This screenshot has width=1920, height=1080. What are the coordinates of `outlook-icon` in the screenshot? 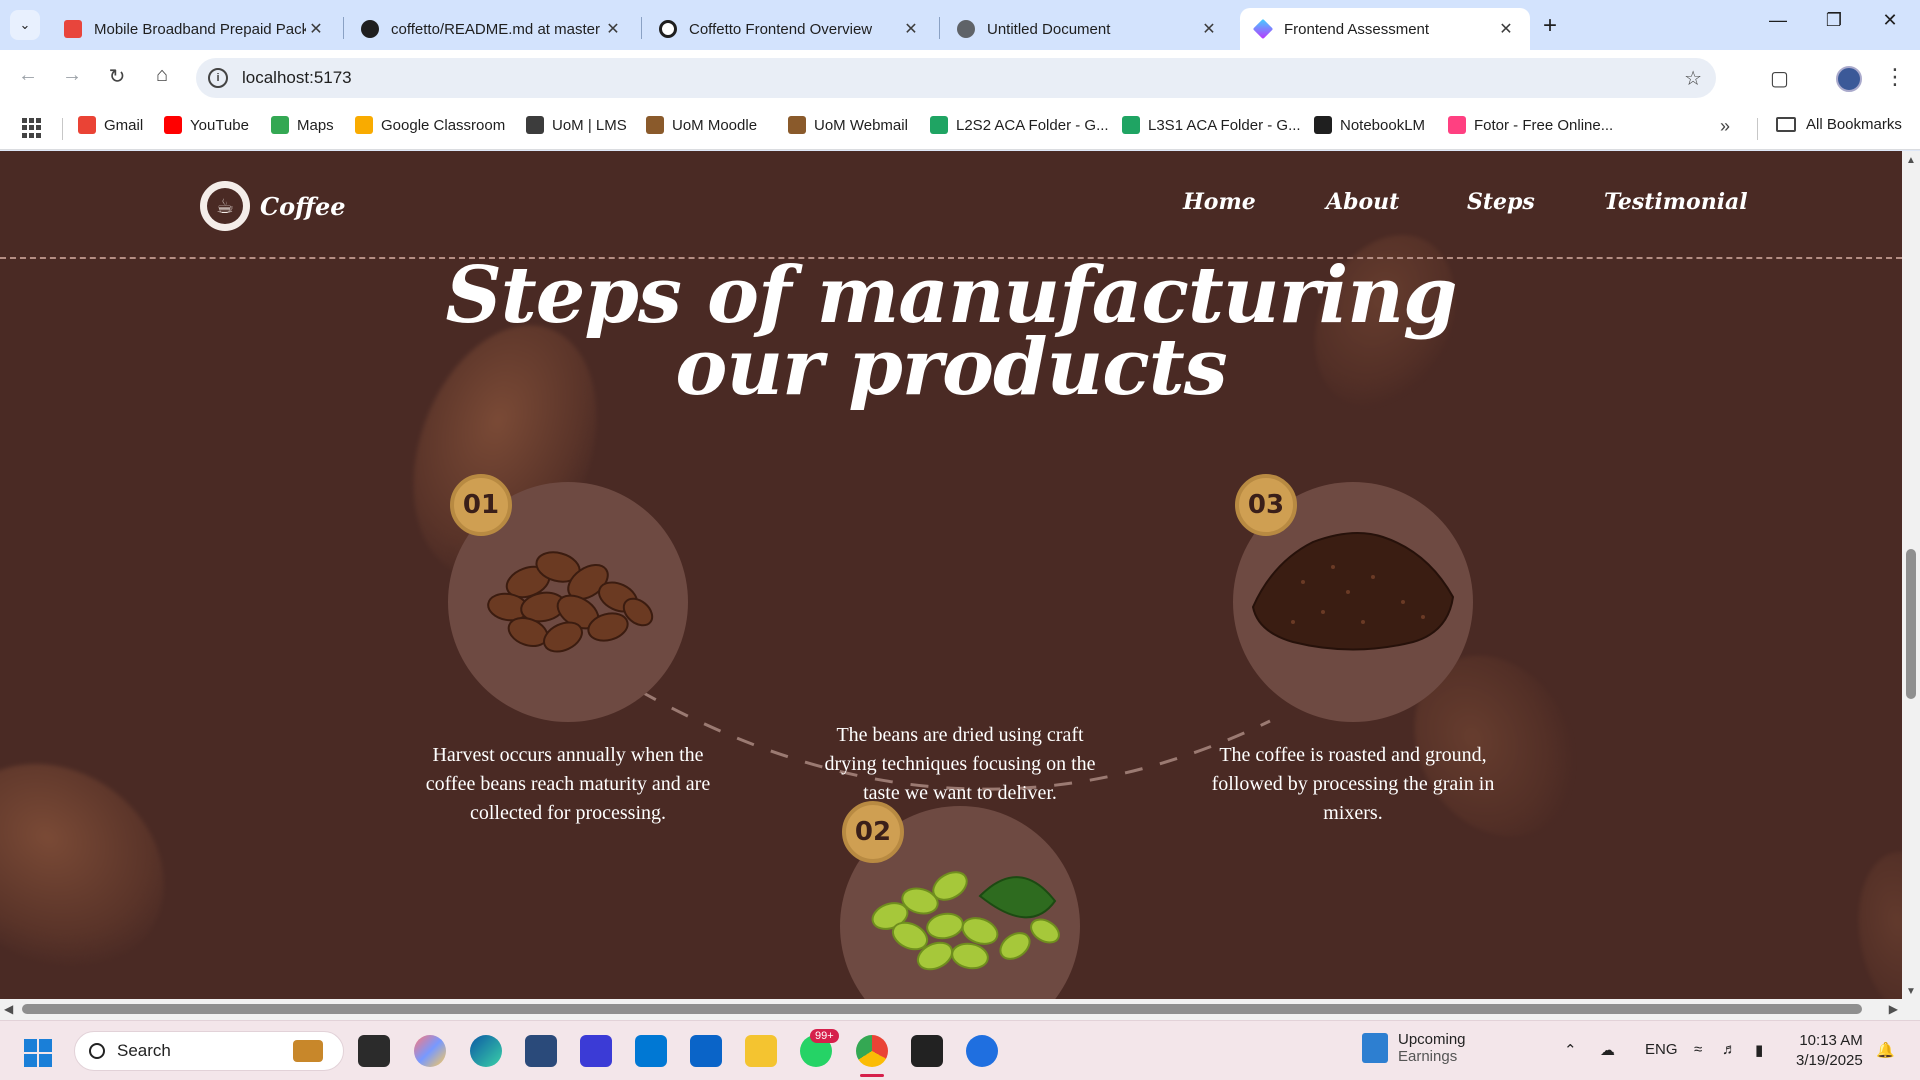 It's located at (706, 1051).